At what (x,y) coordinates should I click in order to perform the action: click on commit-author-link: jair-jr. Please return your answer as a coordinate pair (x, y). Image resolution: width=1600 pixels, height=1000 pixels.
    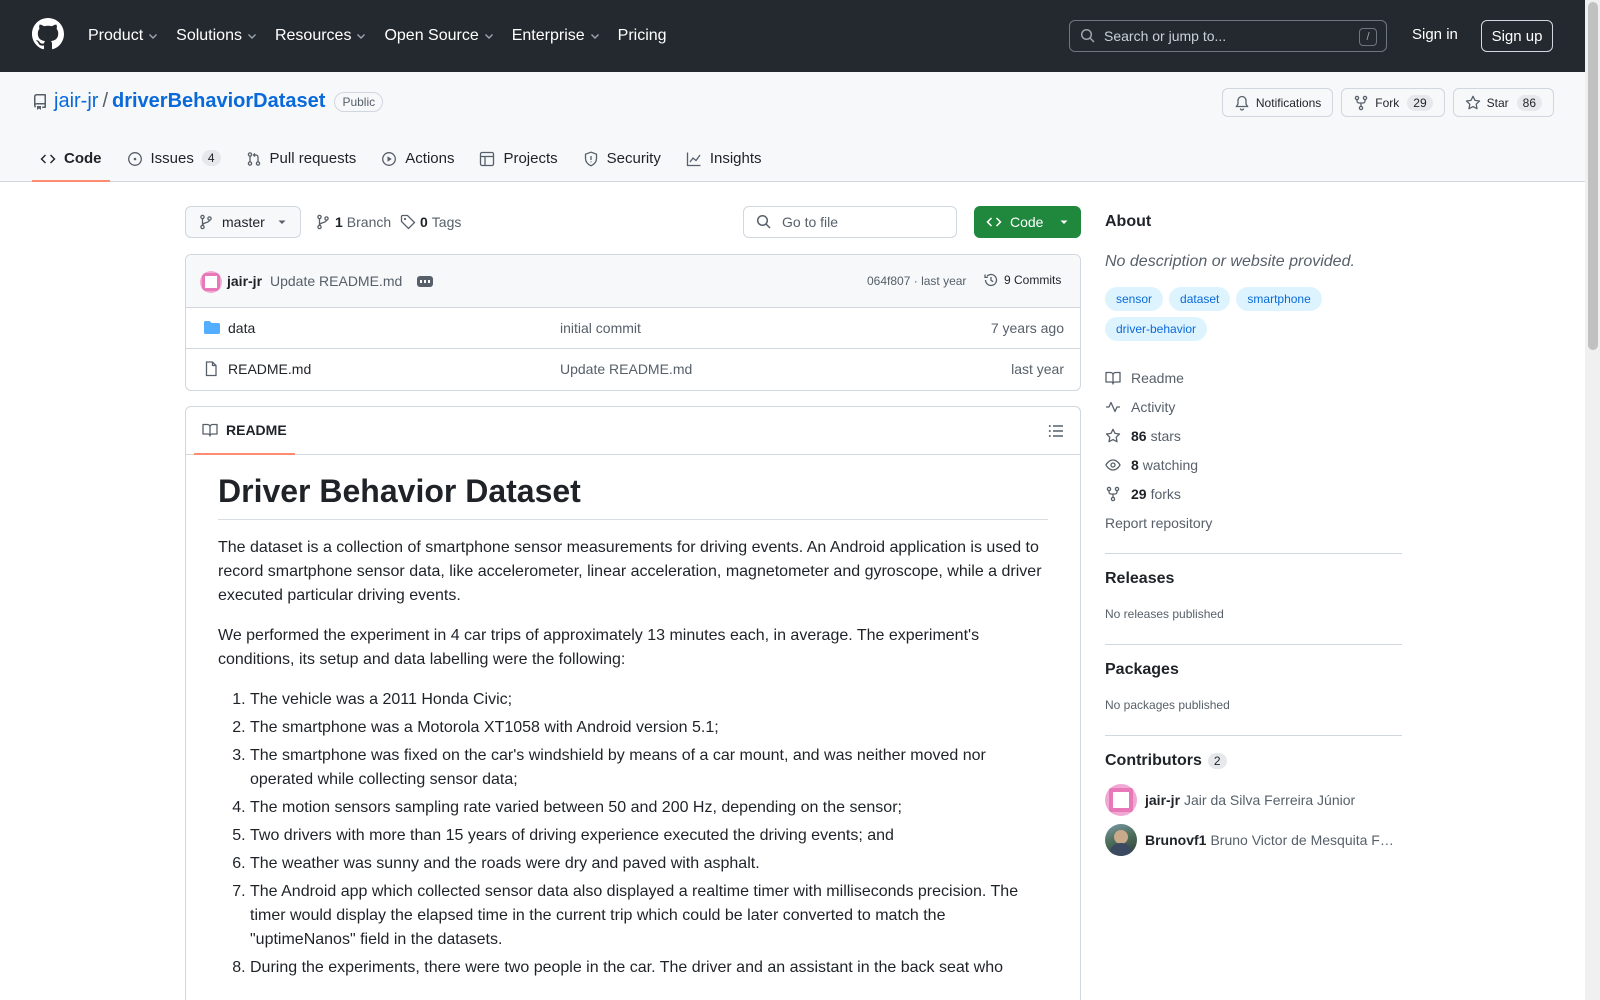
    Looking at the image, I should click on (244, 281).